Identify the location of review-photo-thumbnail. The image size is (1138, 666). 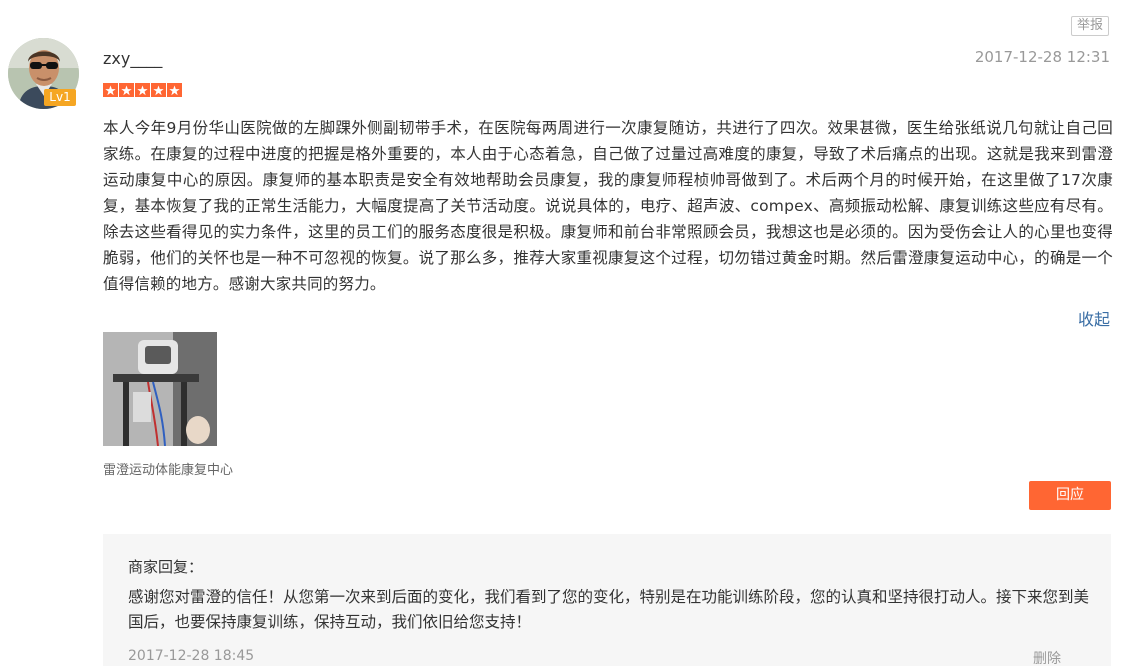
(160, 389).